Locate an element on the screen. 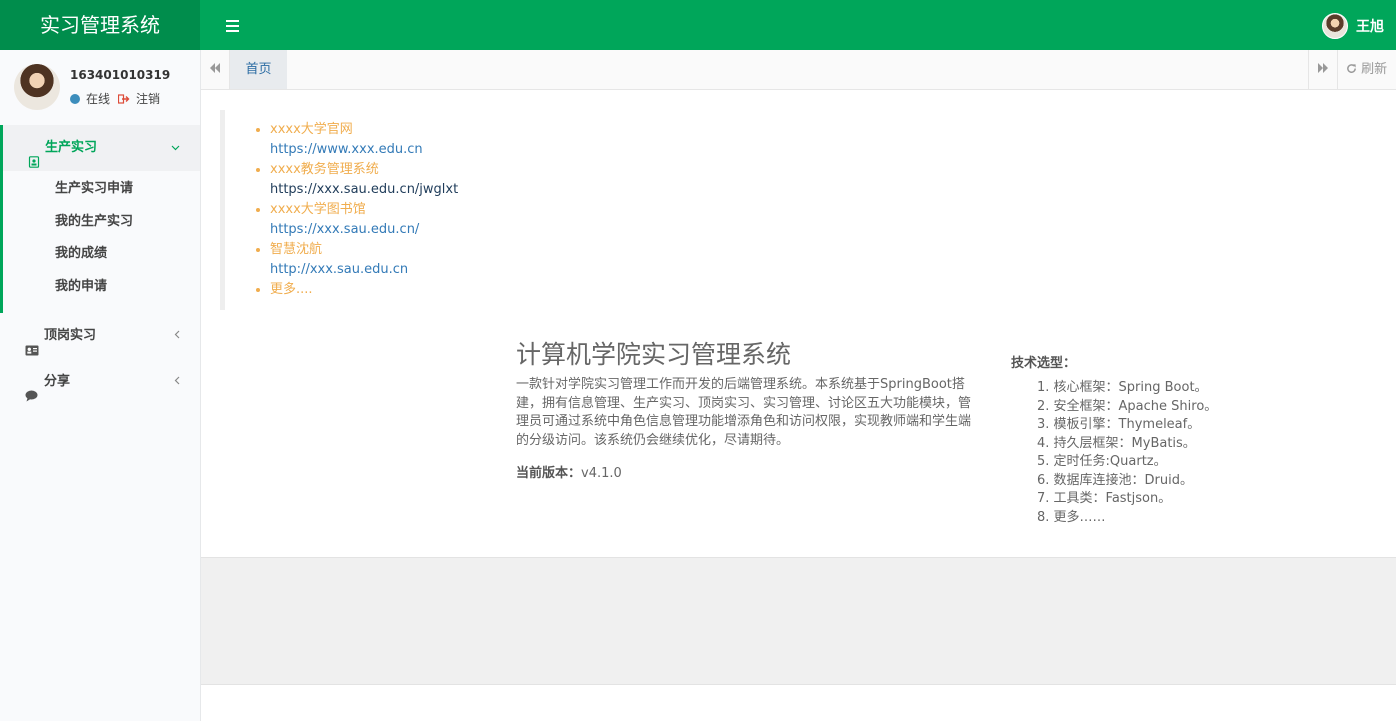 Image resolution: width=1396 pixels, height=721 pixels. forward-icon is located at coordinates (1323, 68).